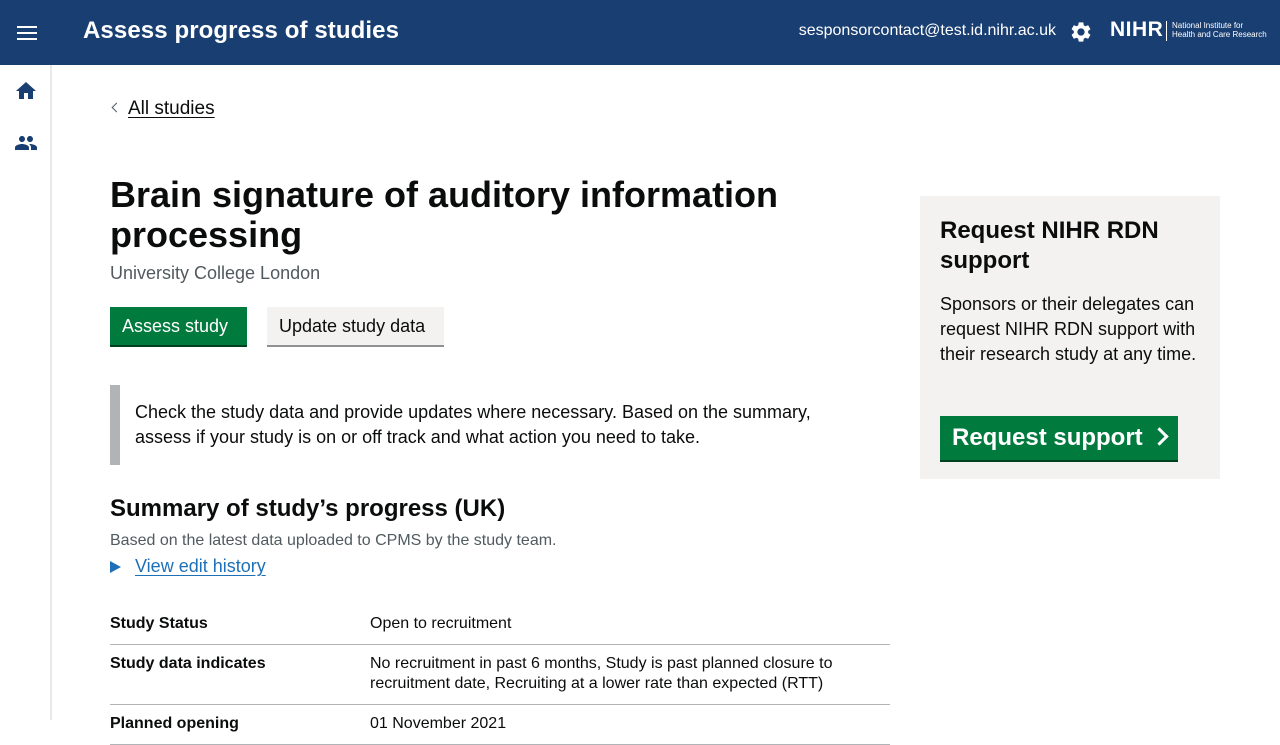 This screenshot has height=745, width=1280. Describe the element at coordinates (441, 623) in the screenshot. I see `summary-value: Open to recruitment` at that location.